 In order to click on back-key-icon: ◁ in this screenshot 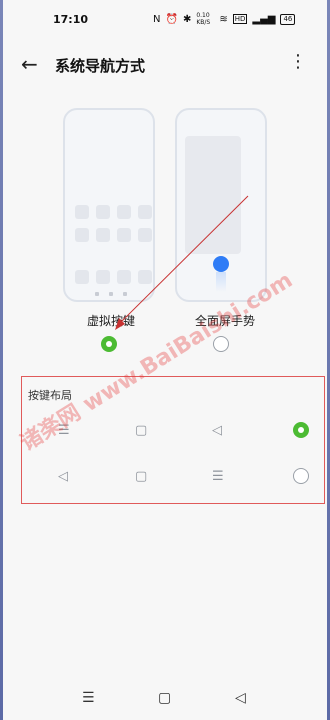, I will do `click(240, 698)`.